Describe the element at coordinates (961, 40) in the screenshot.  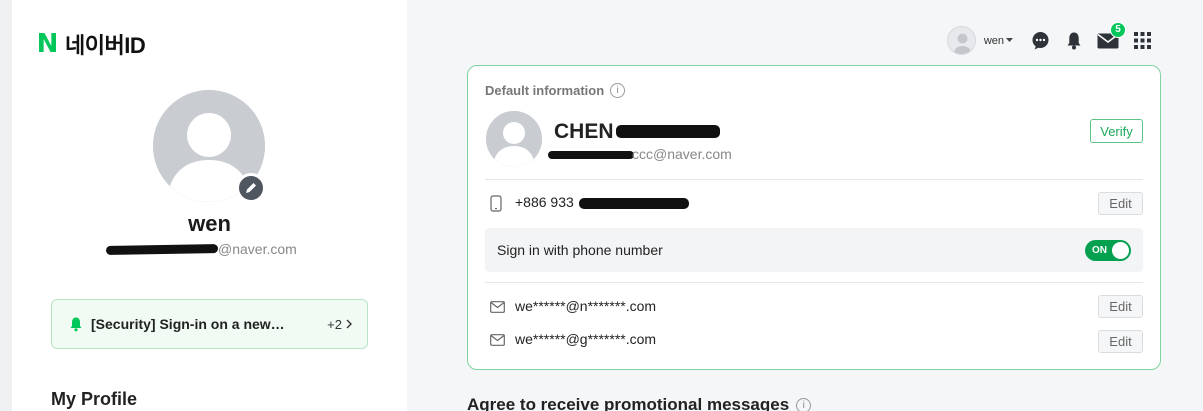
I see `user-avatar-icon` at that location.